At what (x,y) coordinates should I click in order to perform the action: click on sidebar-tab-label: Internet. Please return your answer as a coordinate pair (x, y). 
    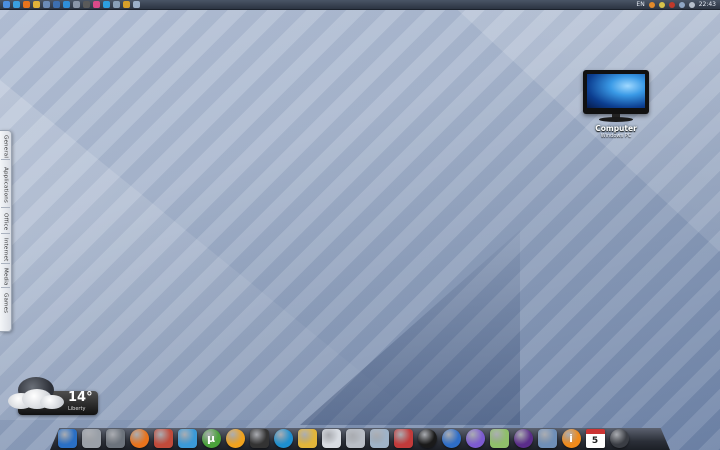
    Looking at the image, I should click on (5, 250).